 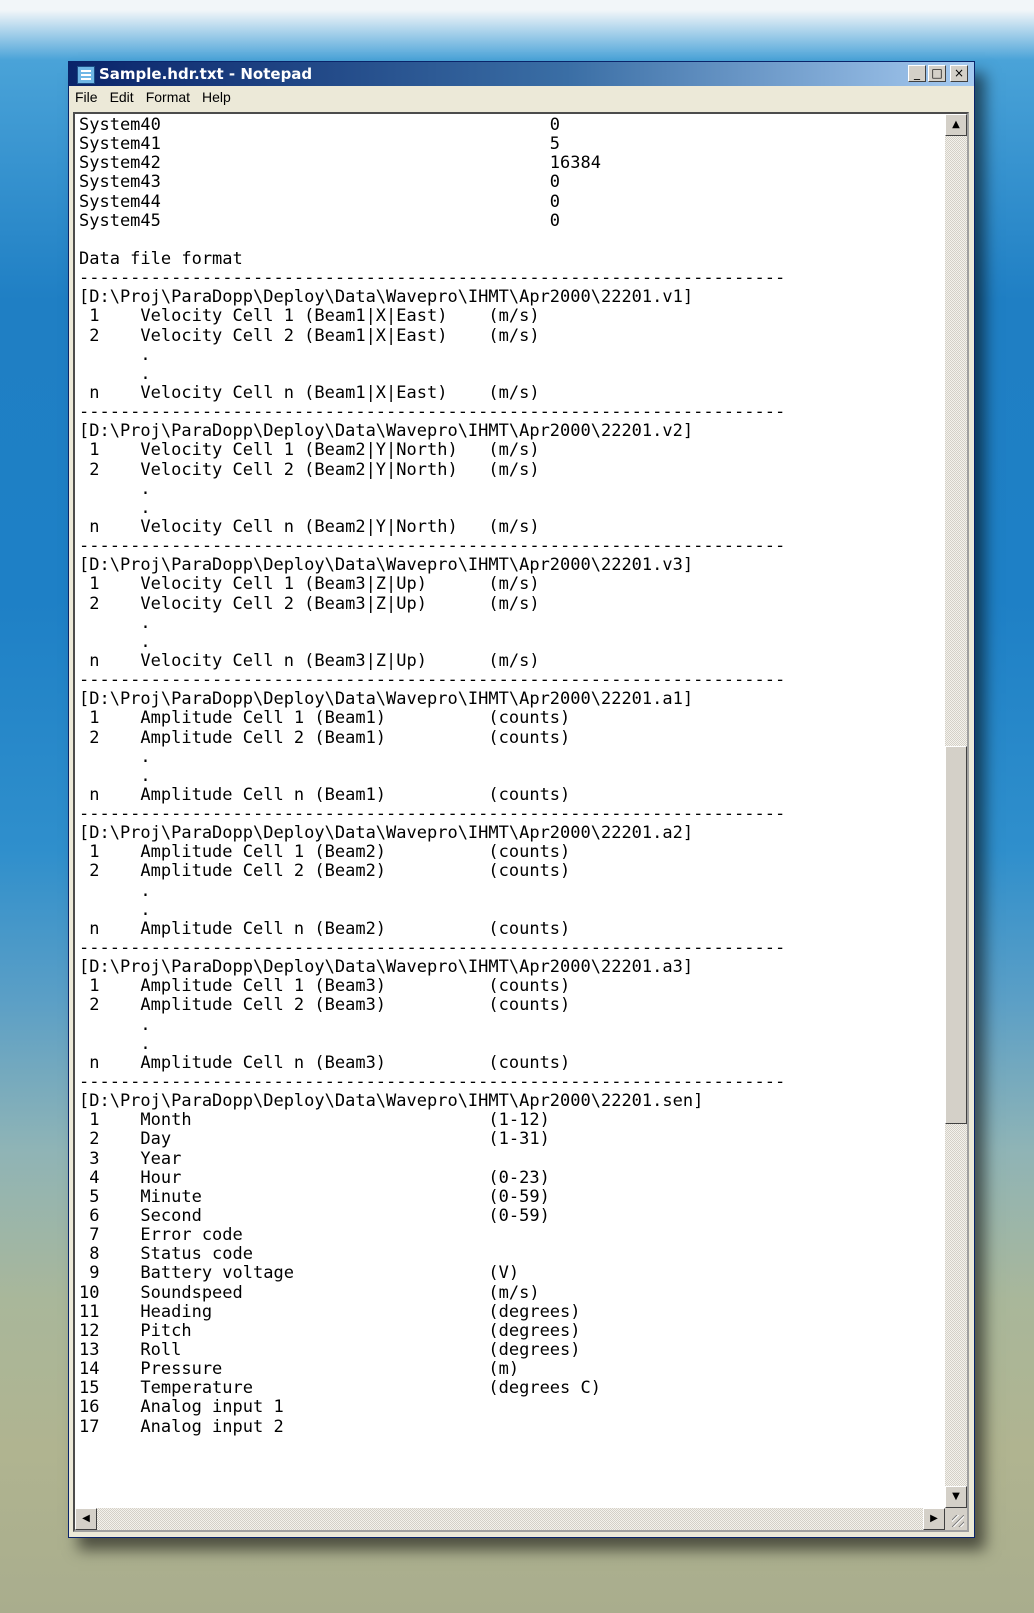 What do you see at coordinates (521, 74) in the screenshot?
I see `title-bar: Sample.hdr.txt - Notepad _ □ ×` at bounding box center [521, 74].